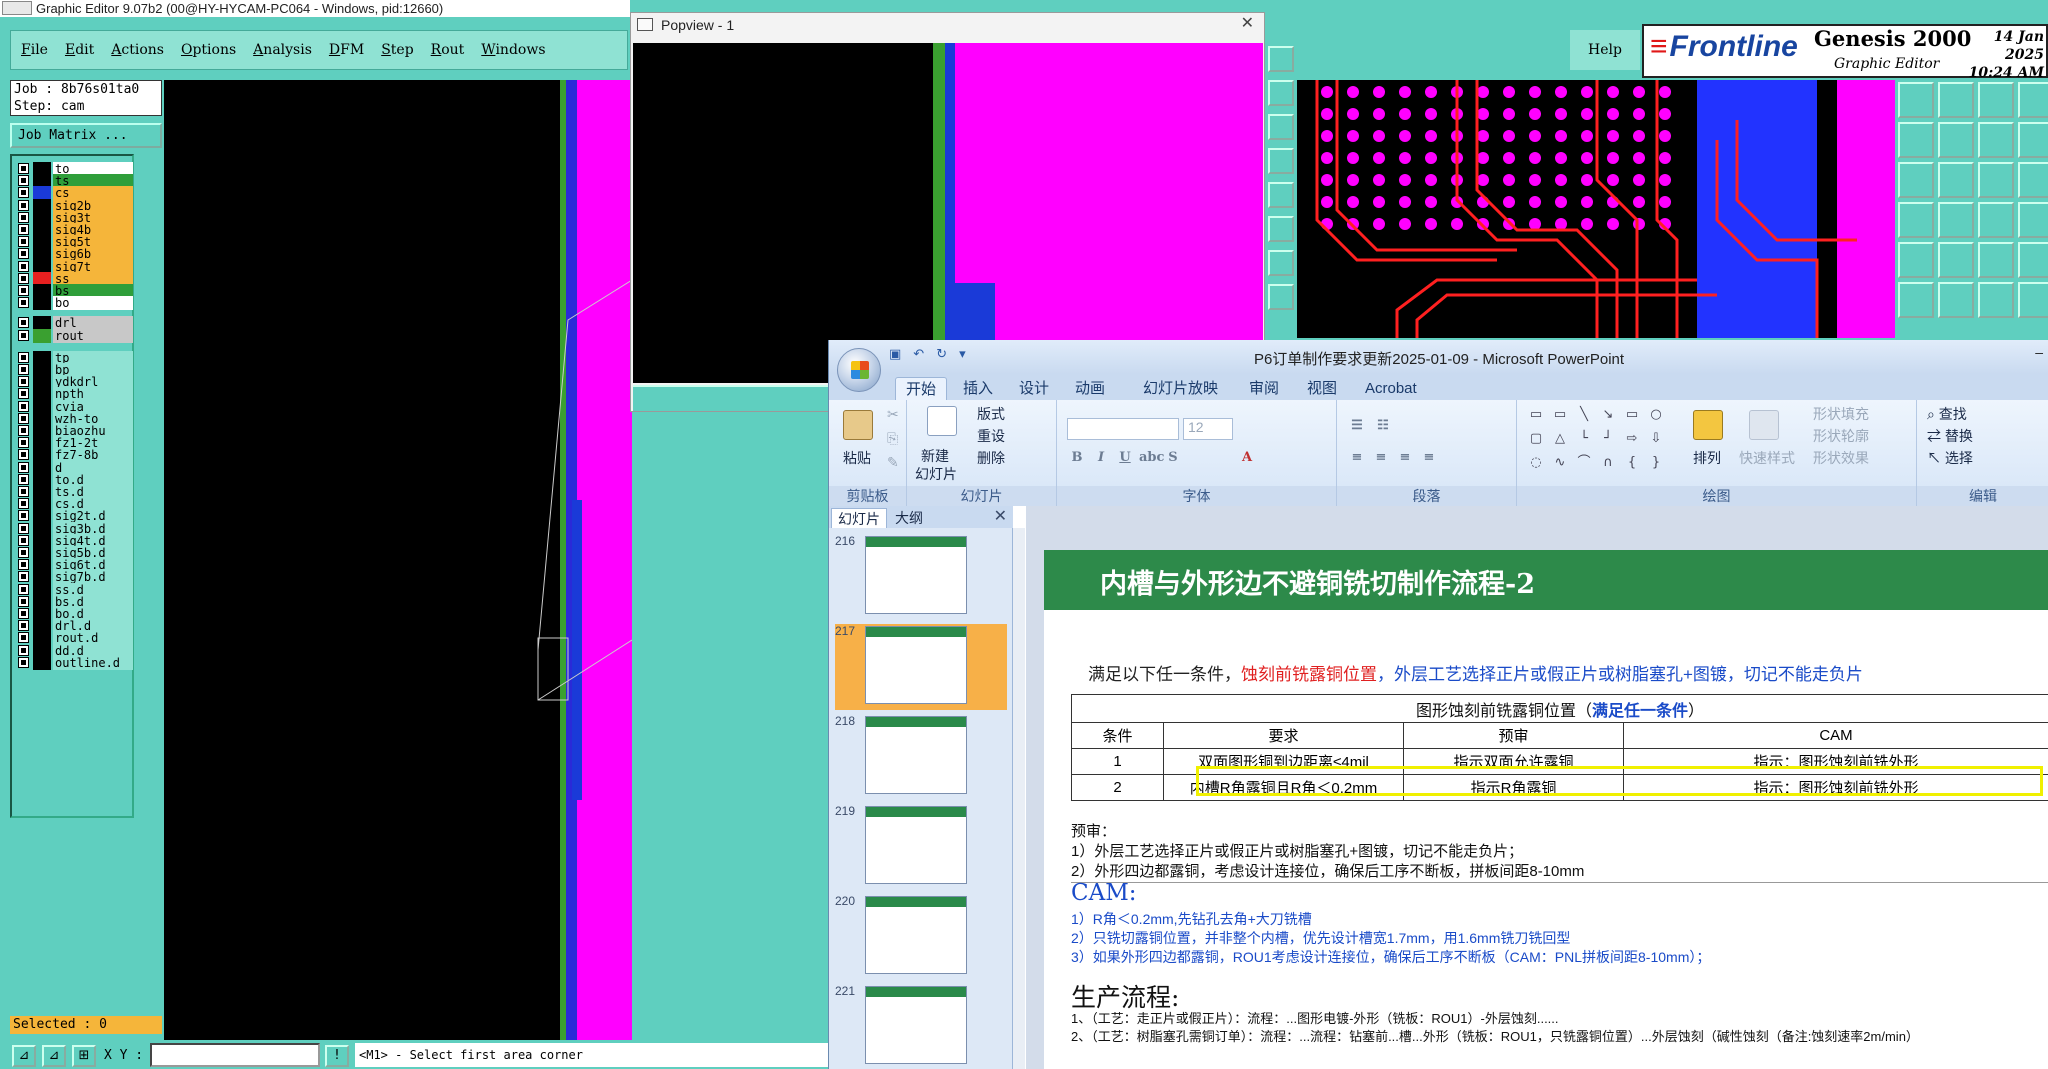 The height and width of the screenshot is (1069, 2048). Describe the element at coordinates (1584, 463) in the screenshot. I see `shape-arc-icon: ⌒` at that location.